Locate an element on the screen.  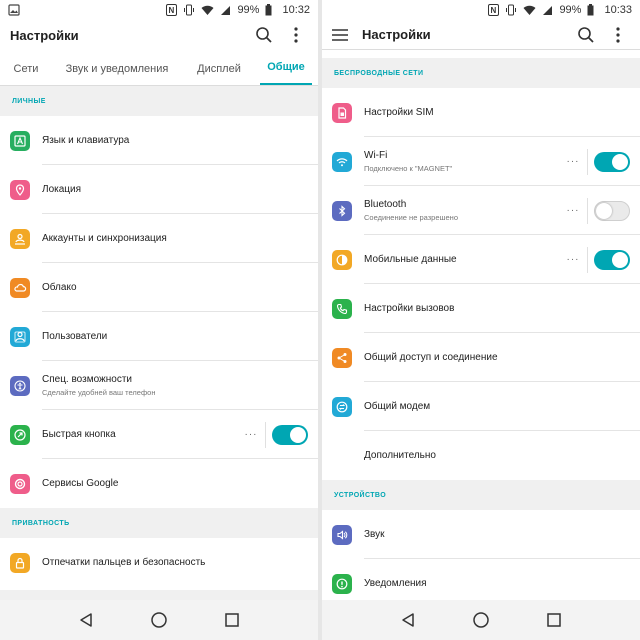
tab-general: Общие is located at coordinates (286, 67).